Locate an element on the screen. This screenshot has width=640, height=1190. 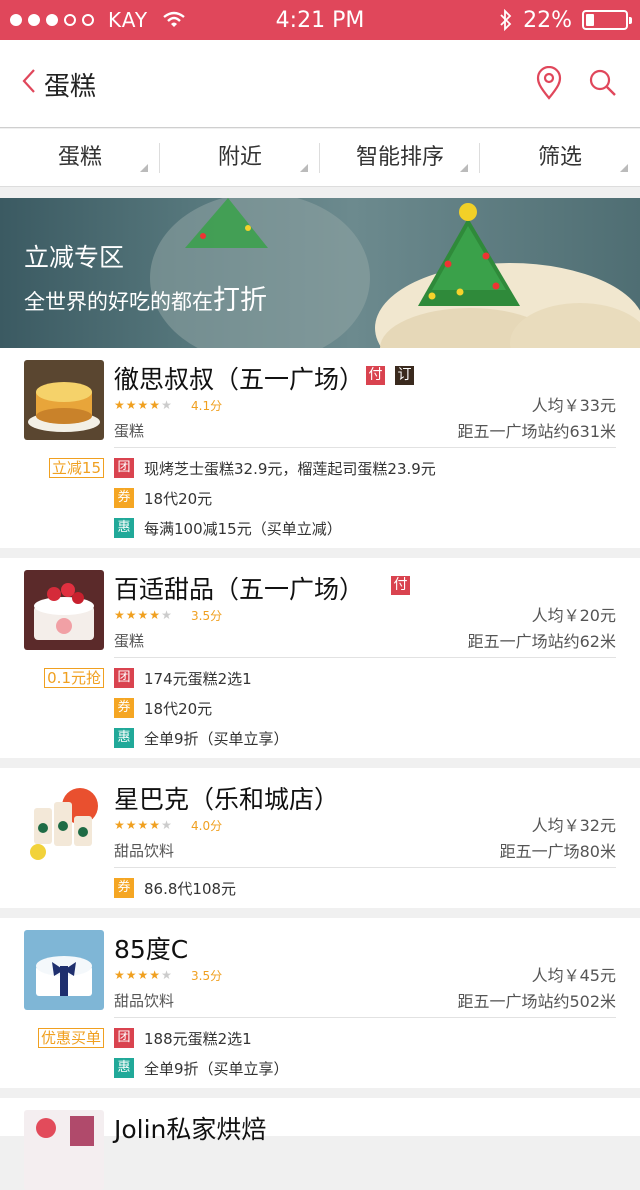
booking-tag: 订 is located at coordinates (404, 375).